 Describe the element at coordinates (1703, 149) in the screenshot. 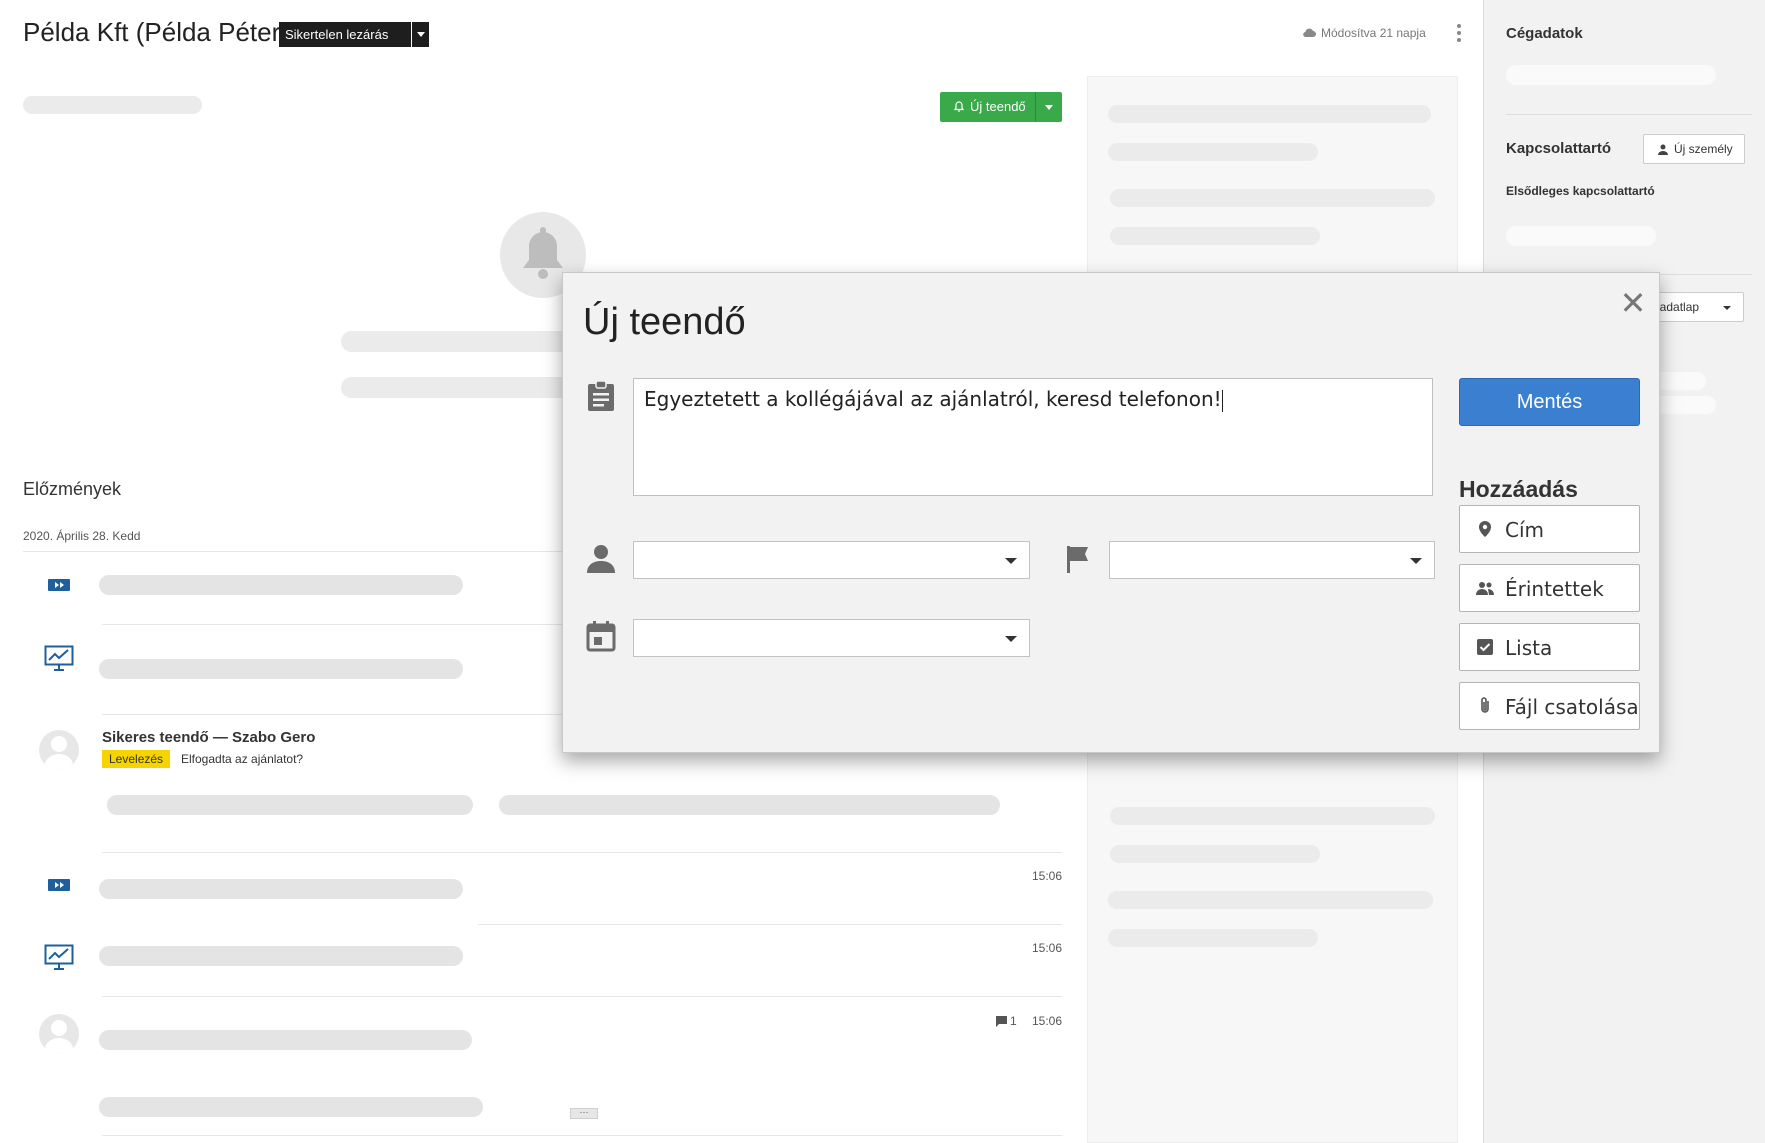

I see `new-person-label: Új személy` at that location.